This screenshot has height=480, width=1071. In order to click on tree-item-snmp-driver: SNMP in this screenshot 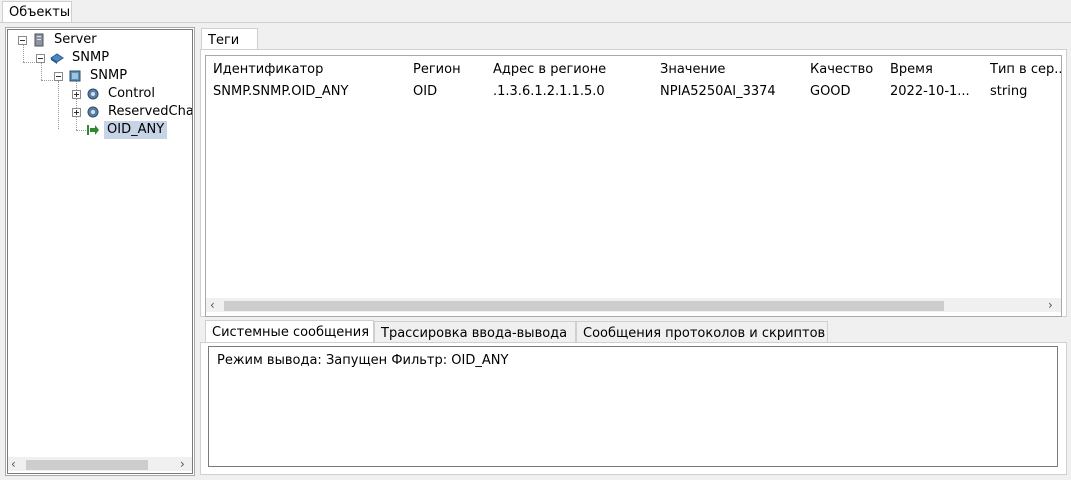, I will do `click(90, 58)`.